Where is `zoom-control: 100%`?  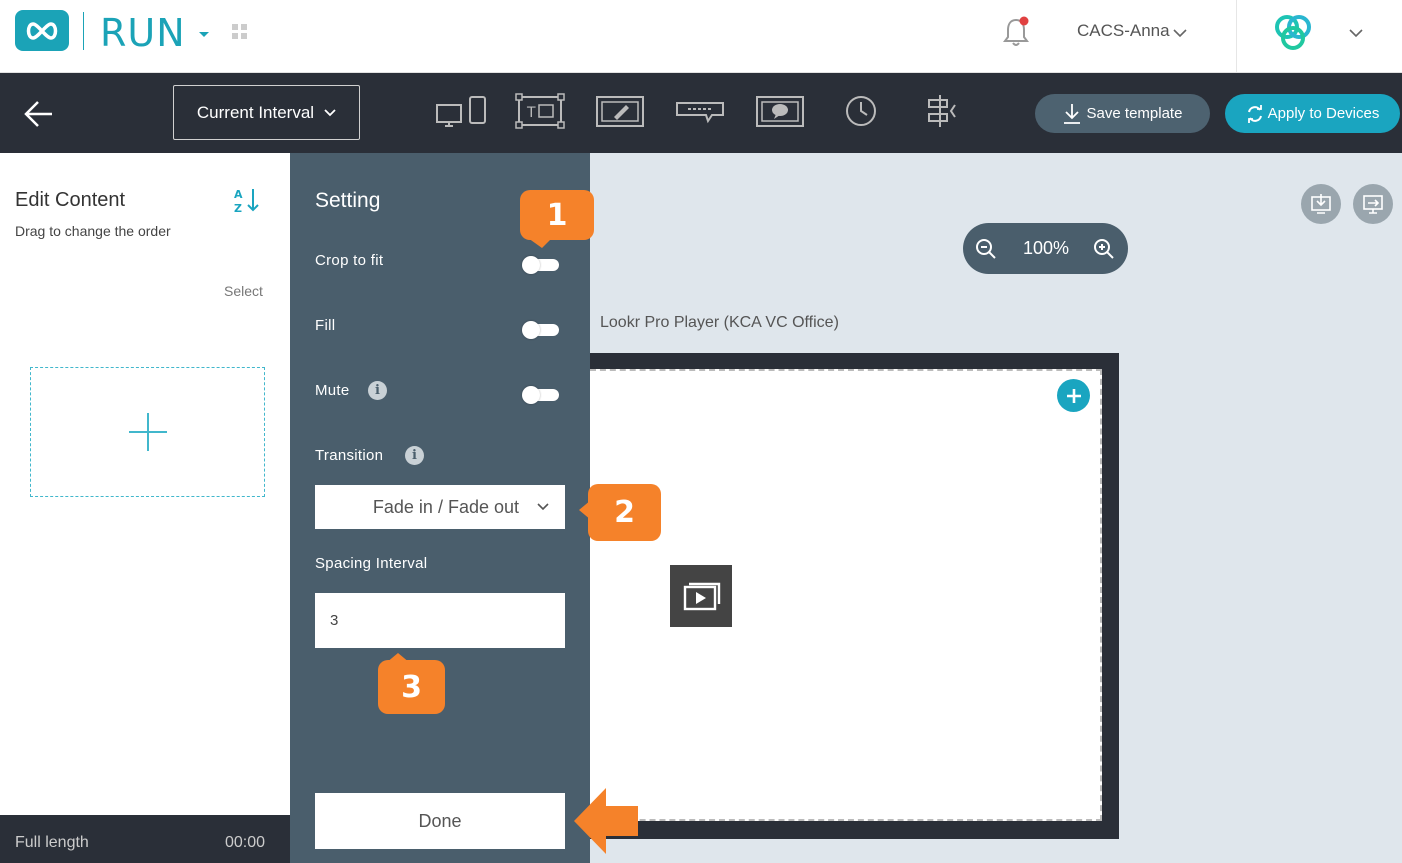 zoom-control: 100% is located at coordinates (1045, 248).